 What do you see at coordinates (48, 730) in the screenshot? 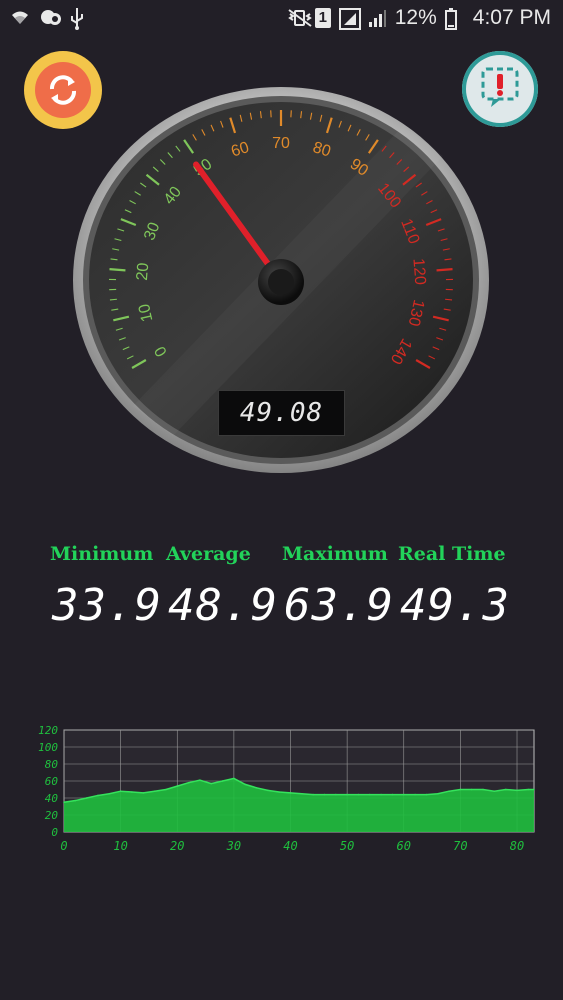
I see `chart-y-tick-label: 120` at bounding box center [48, 730].